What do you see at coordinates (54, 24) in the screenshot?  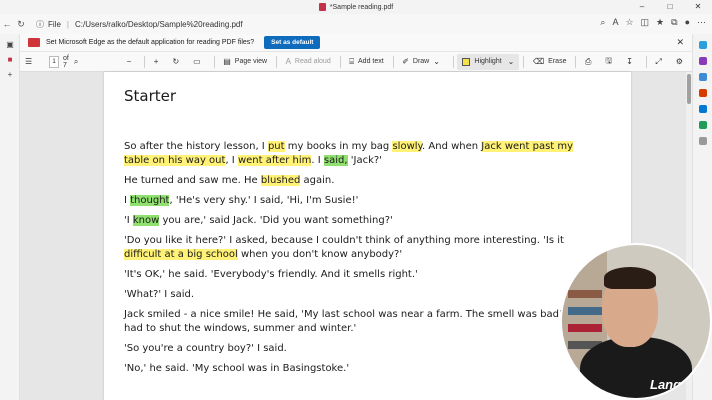 I see `file-label: File` at bounding box center [54, 24].